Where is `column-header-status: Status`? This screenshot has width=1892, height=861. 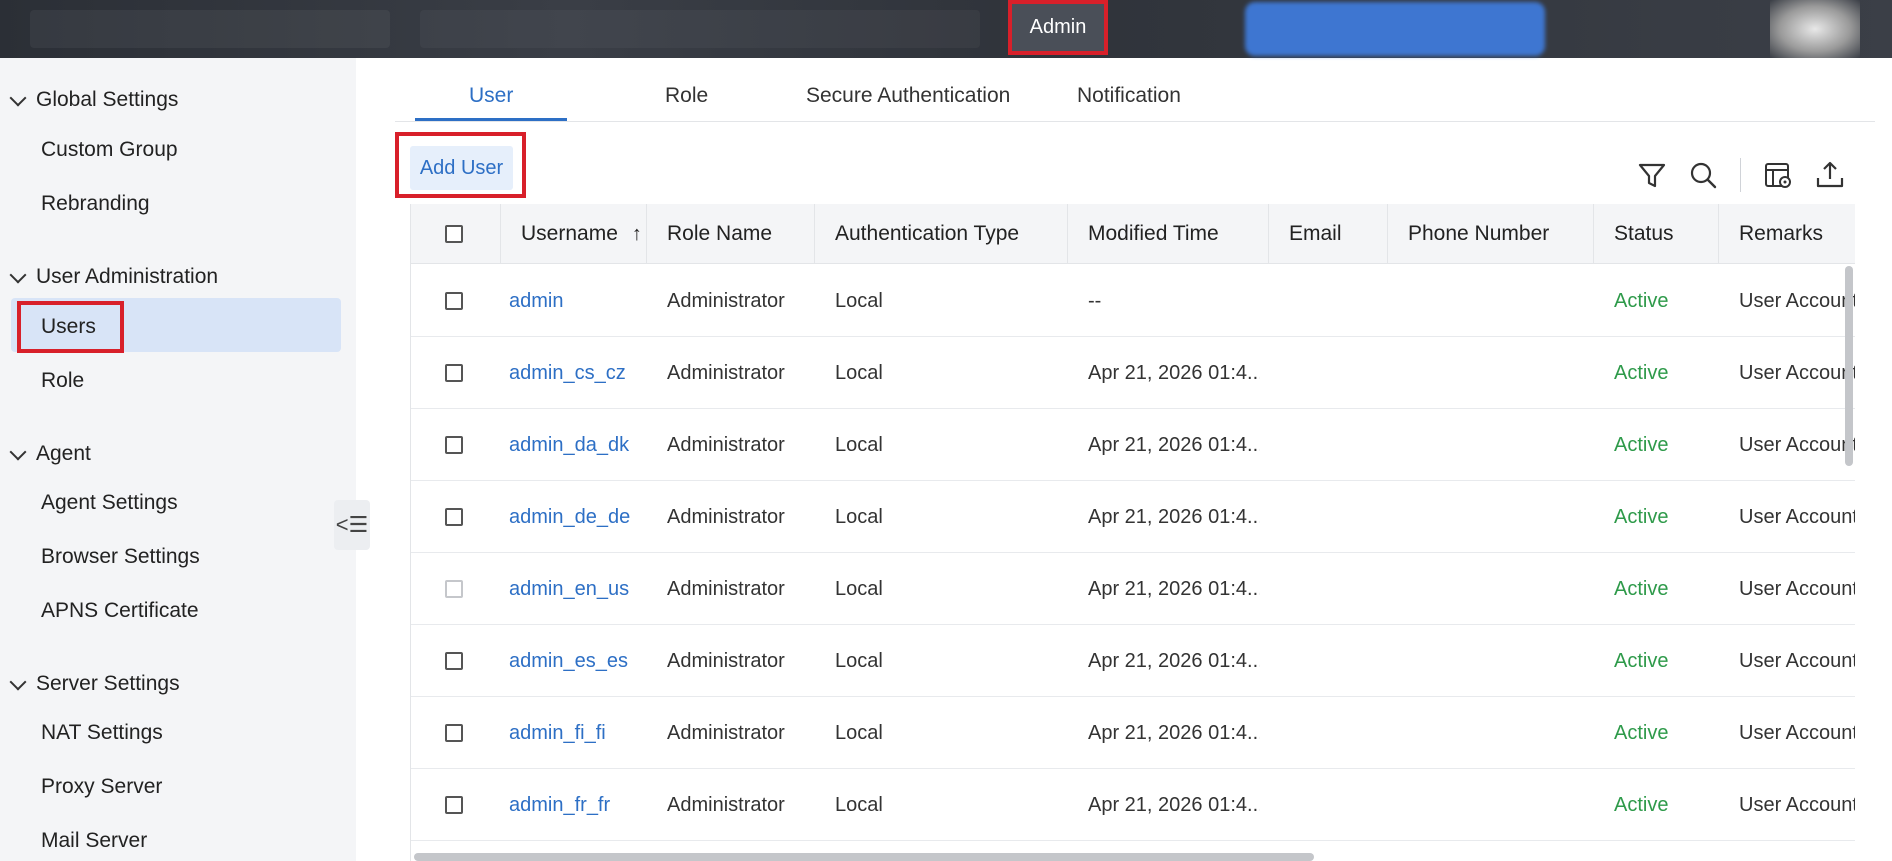
column-header-status: Status is located at coordinates (1656, 234).